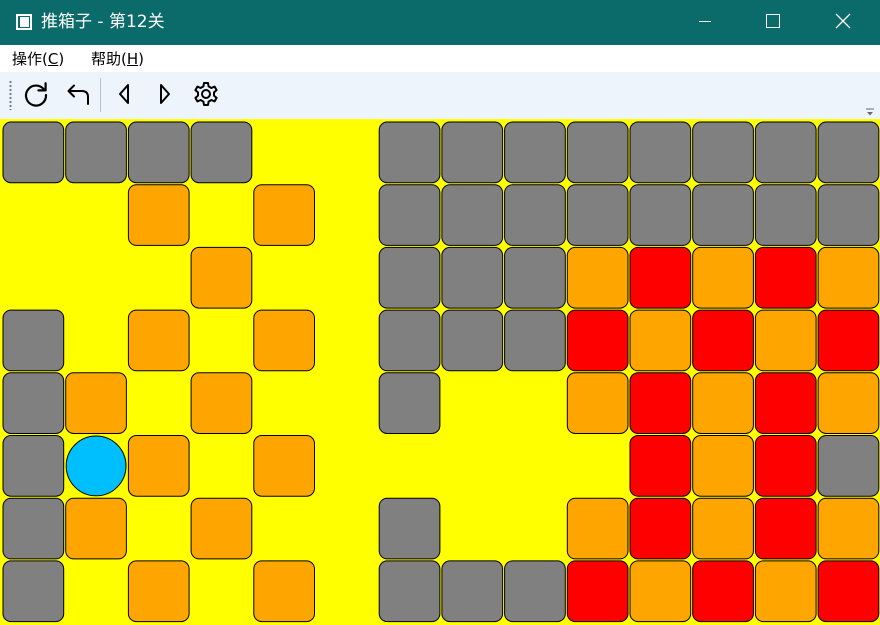 Image resolution: width=880 pixels, height=625 pixels. What do you see at coordinates (785, 340) in the screenshot?
I see `box-tile-r3-c12` at bounding box center [785, 340].